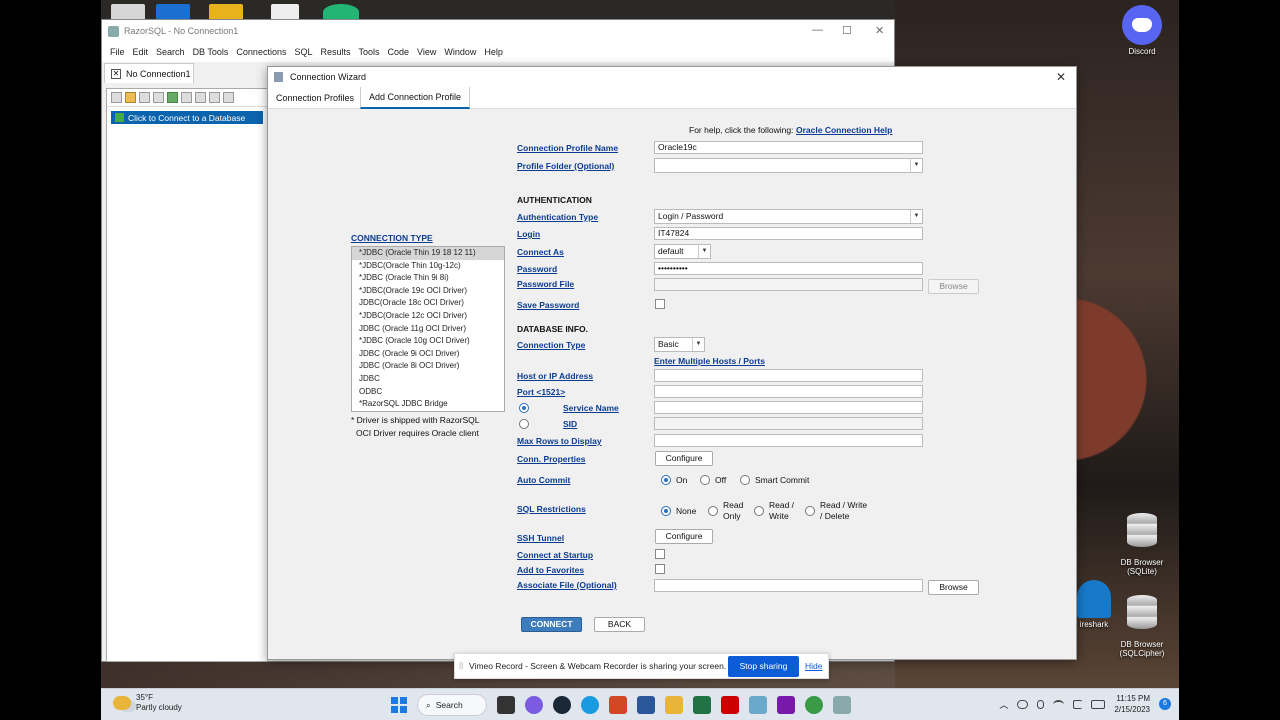 This screenshot has height=720, width=1280. I want to click on tab-no-connection1: ✕ No Connection1, so click(149, 73).